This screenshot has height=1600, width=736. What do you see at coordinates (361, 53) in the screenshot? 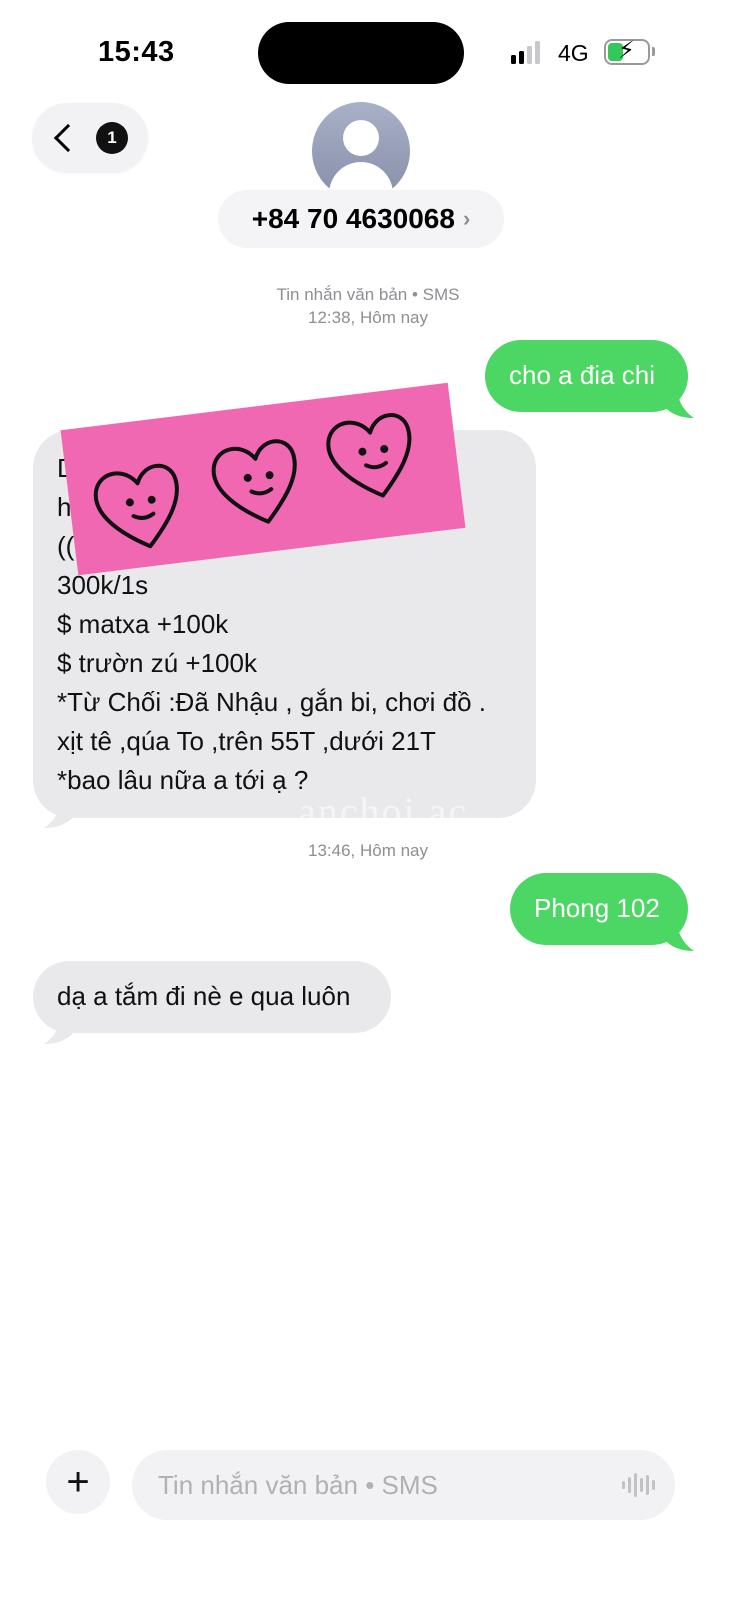
I see `dynamic-island` at bounding box center [361, 53].